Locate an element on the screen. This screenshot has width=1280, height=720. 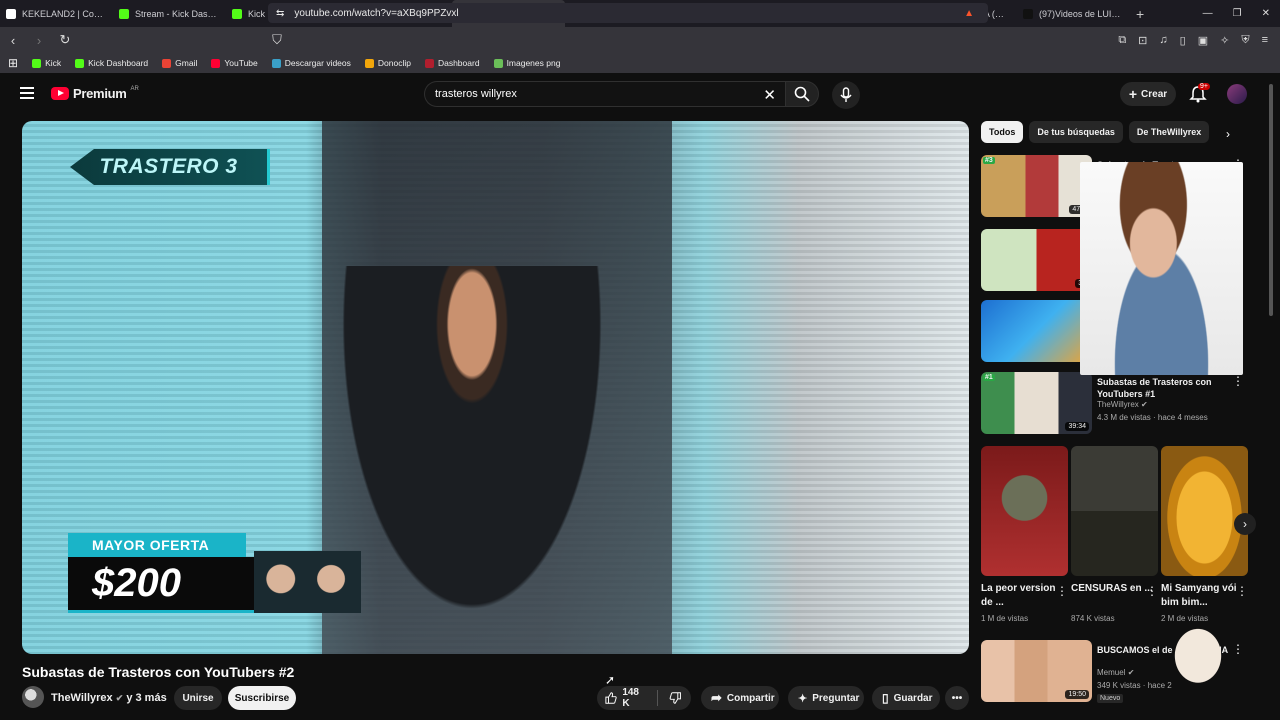
sidebar-icon: ▯ is located at coordinates (1183, 40).